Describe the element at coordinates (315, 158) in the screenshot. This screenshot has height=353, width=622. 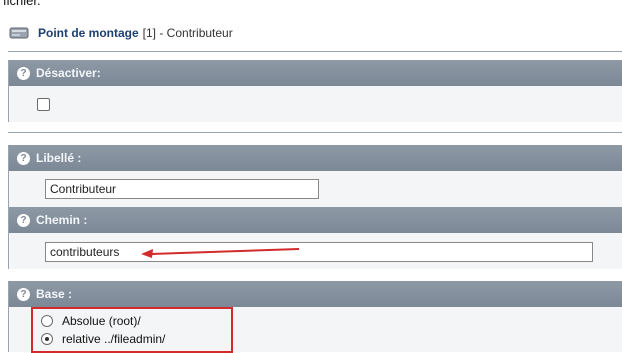
I see `section-header: ? Libellé :` at that location.